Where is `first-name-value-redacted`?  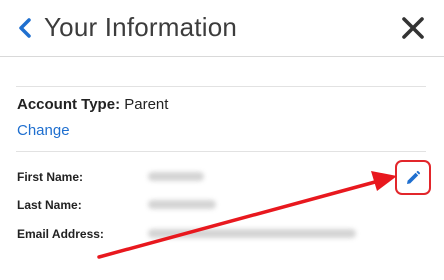 first-name-value-redacted is located at coordinates (176, 176).